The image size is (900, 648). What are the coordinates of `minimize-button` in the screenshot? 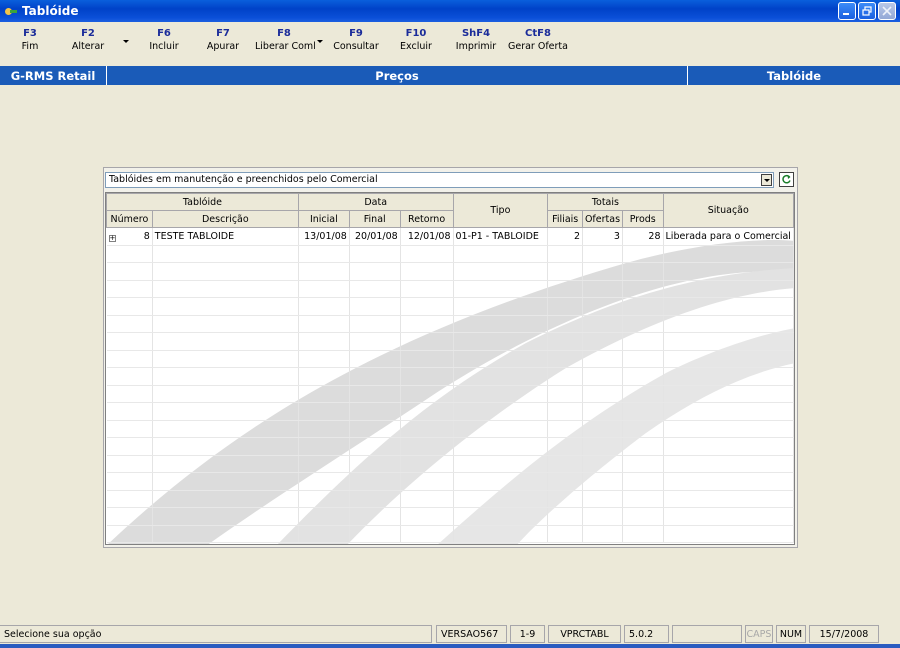 It's located at (847, 11).